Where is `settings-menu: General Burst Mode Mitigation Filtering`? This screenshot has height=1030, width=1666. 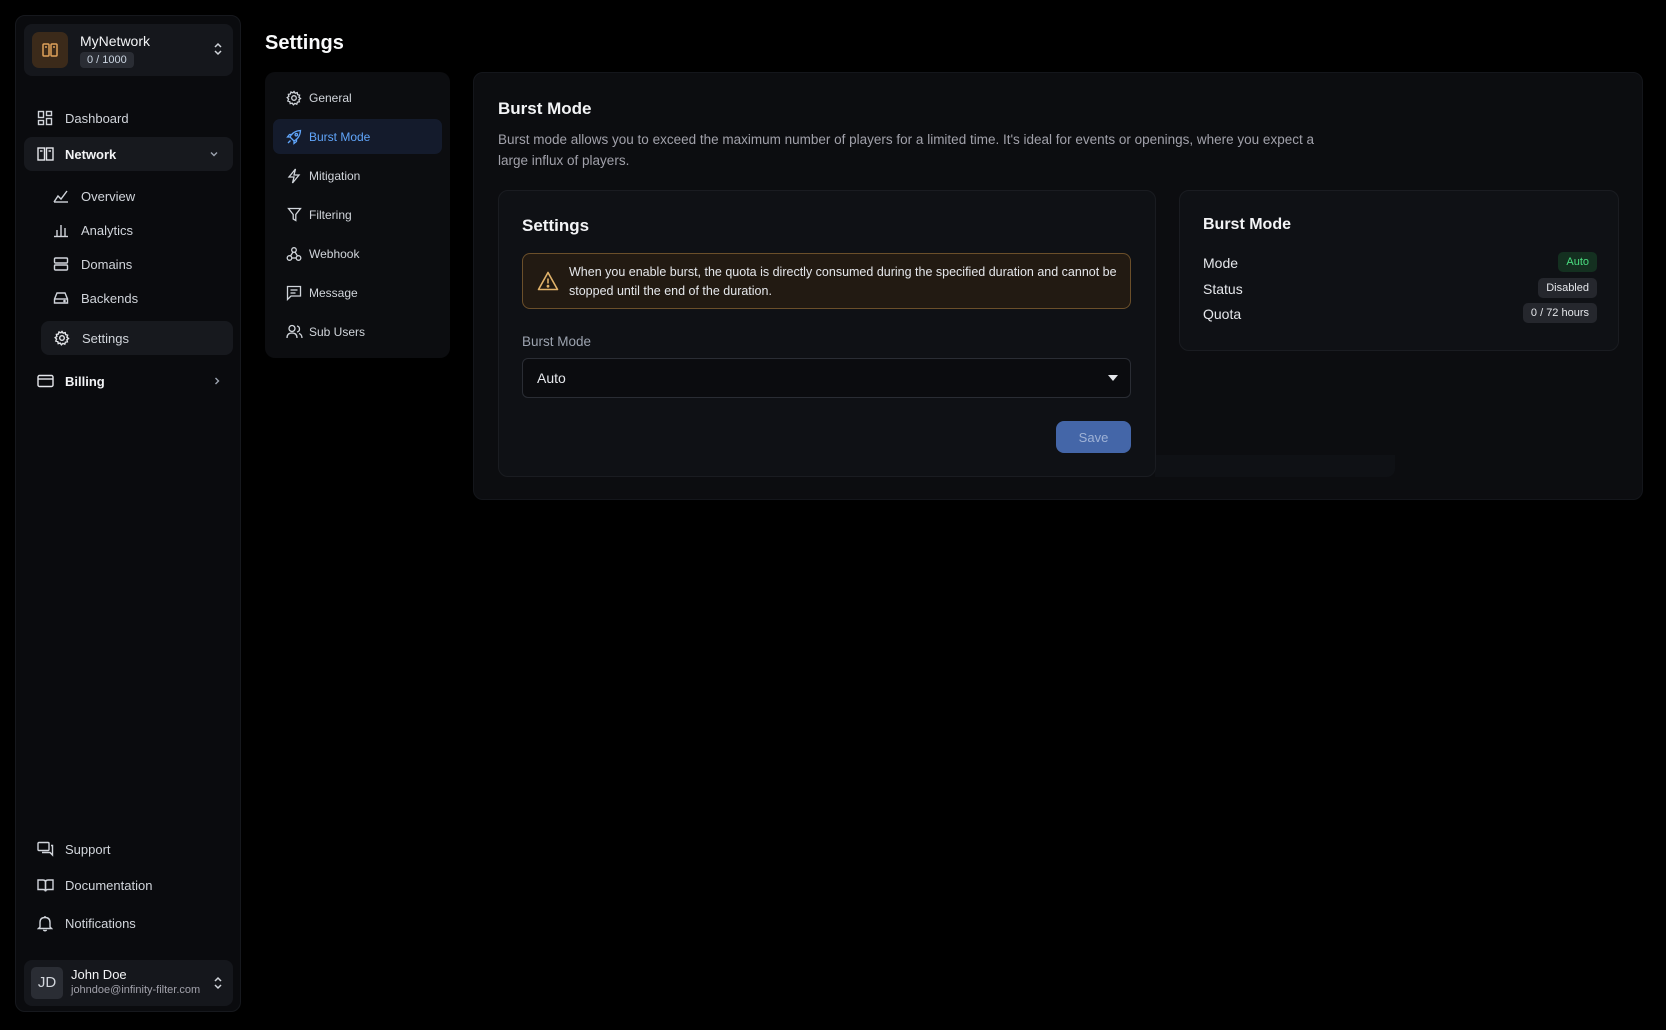 settings-menu: General Burst Mode Mitigation Filtering is located at coordinates (357, 215).